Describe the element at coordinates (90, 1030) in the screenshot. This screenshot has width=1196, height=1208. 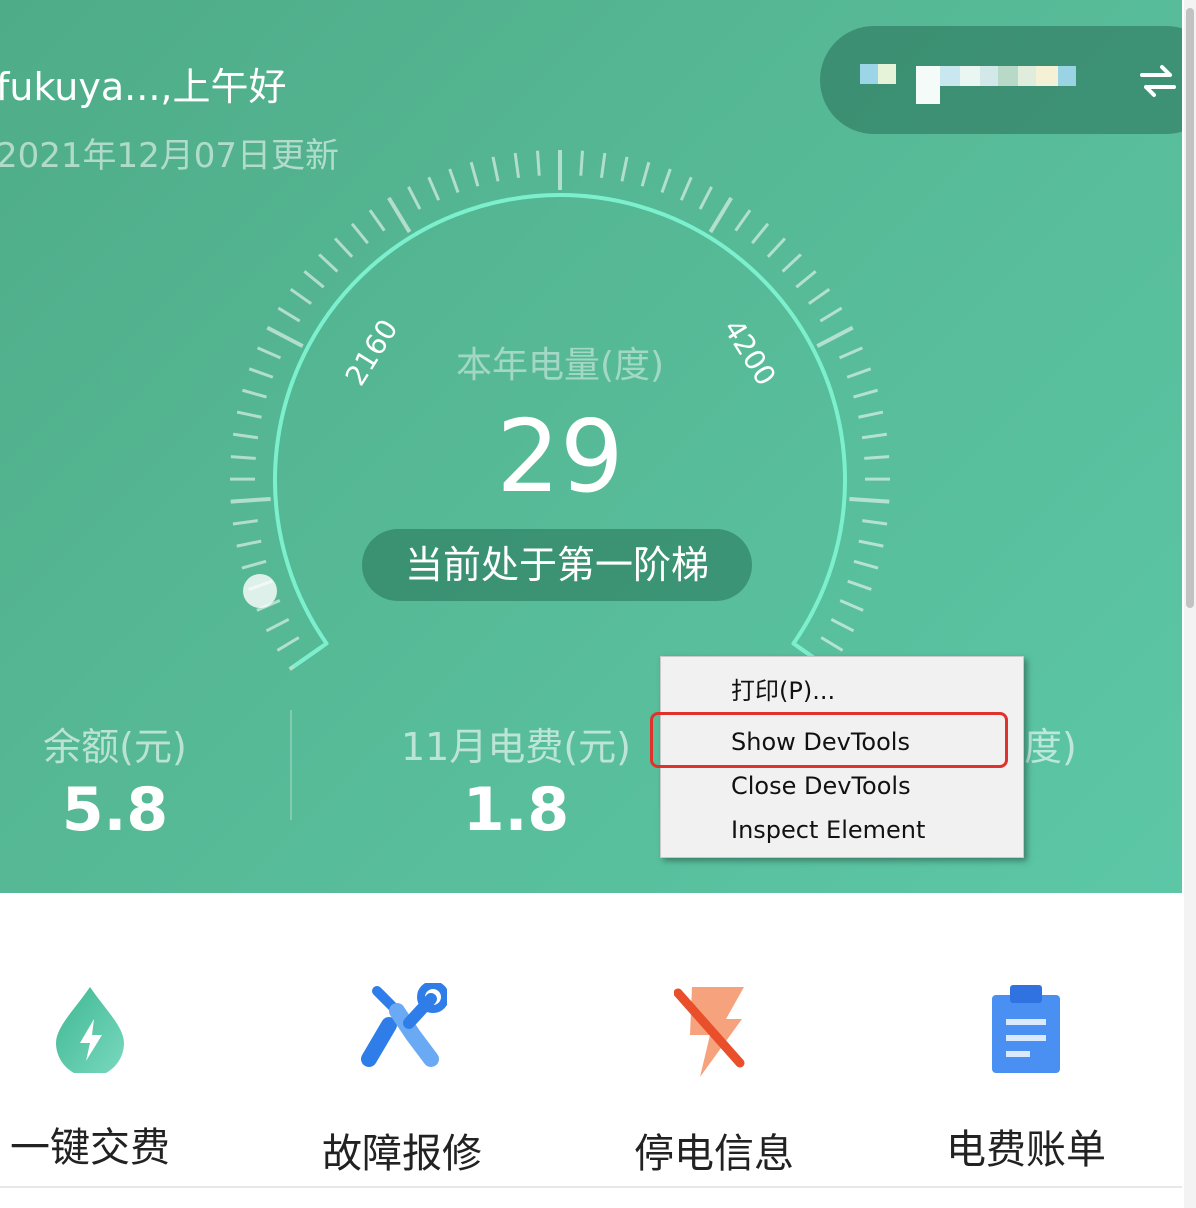
I see `water-drop-bolt-icon` at that location.